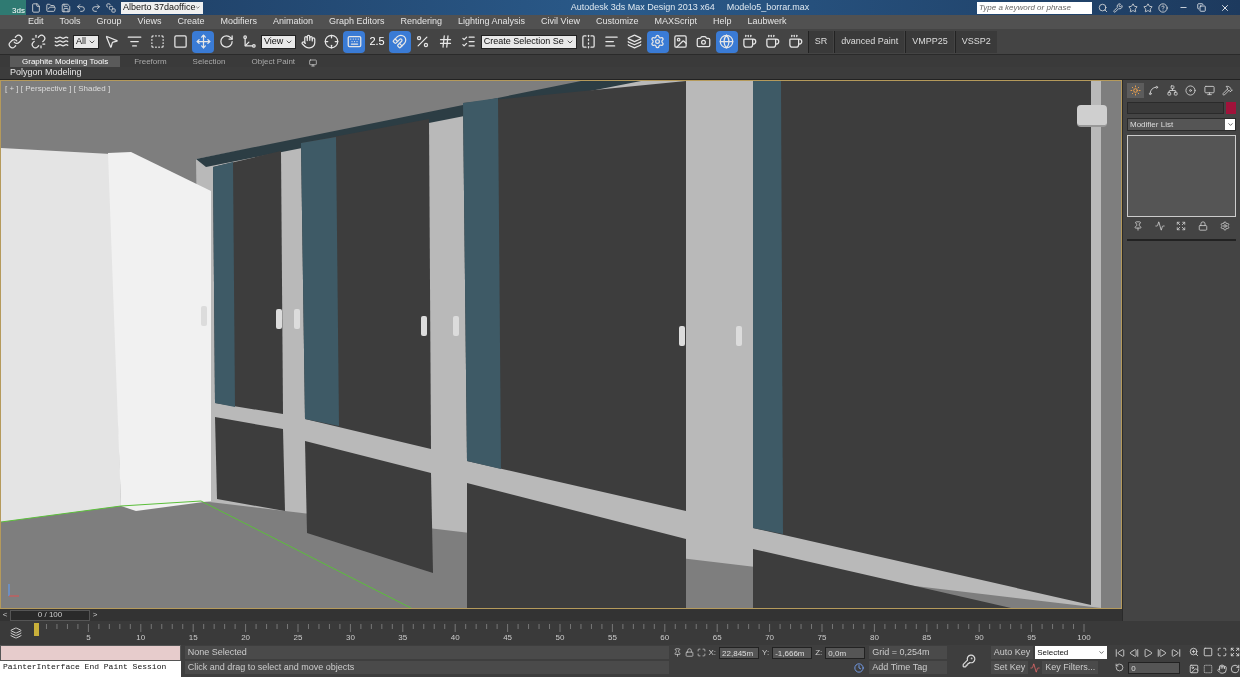 The image size is (1240, 677). What do you see at coordinates (238, 22) in the screenshot?
I see `menu-item: Modifiers` at bounding box center [238, 22].